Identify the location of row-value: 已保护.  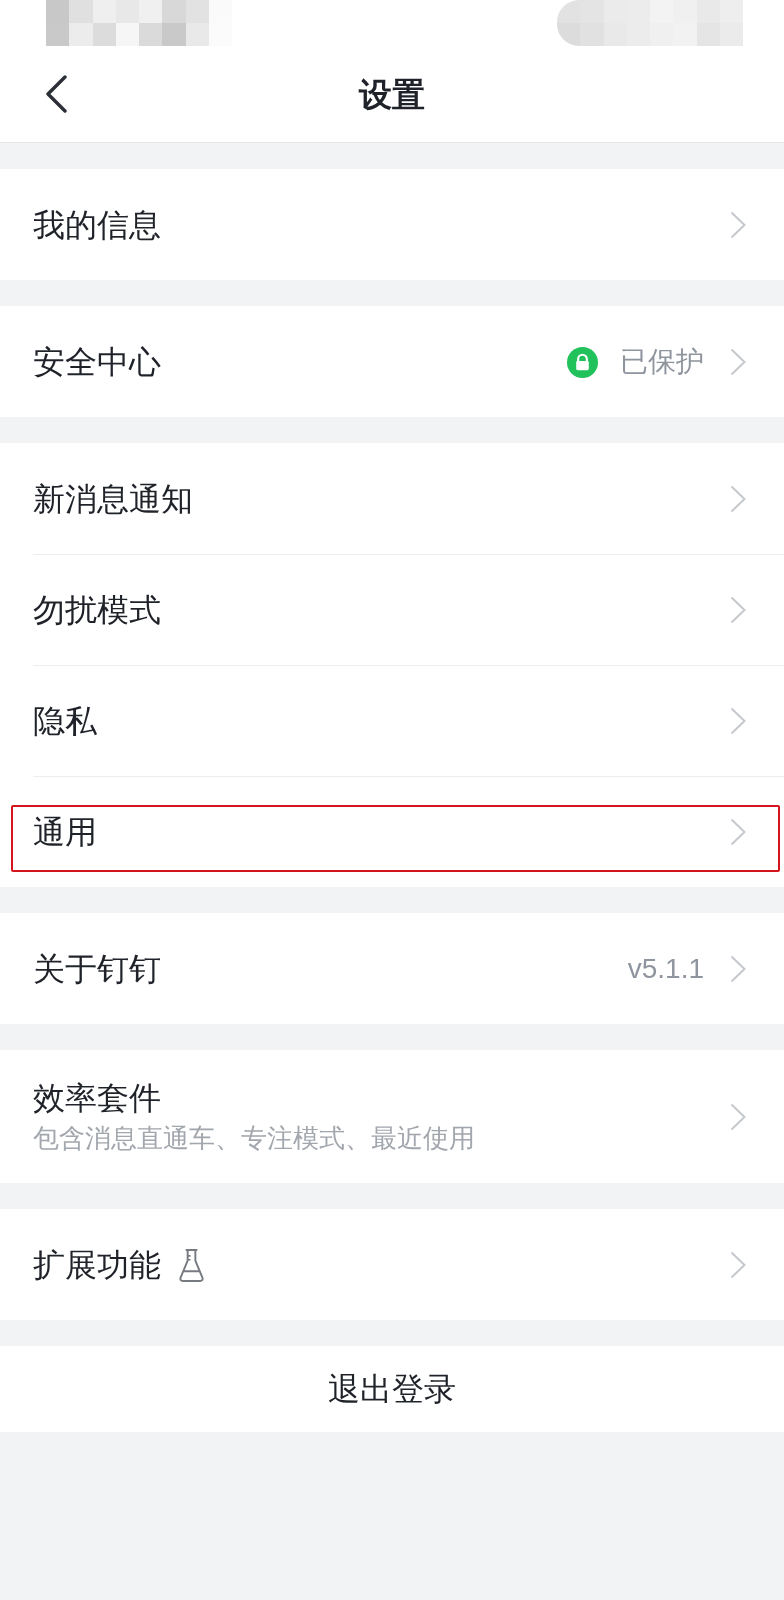
(662, 362).